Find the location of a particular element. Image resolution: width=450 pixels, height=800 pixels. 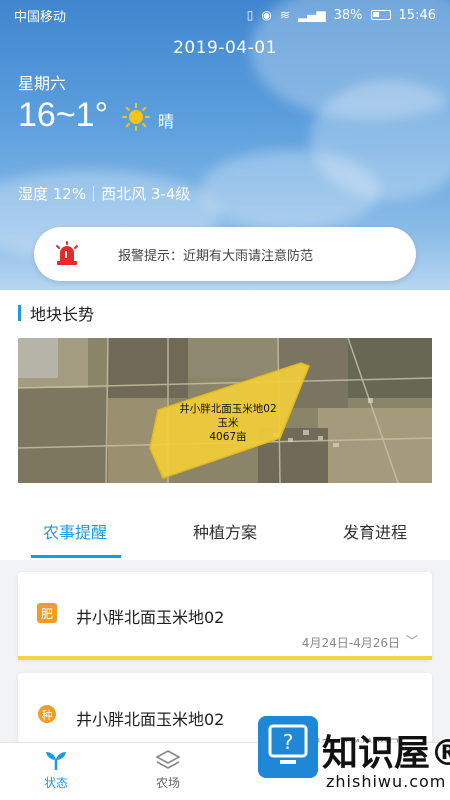

weather-date: 2019-04-01 is located at coordinates (225, 48).